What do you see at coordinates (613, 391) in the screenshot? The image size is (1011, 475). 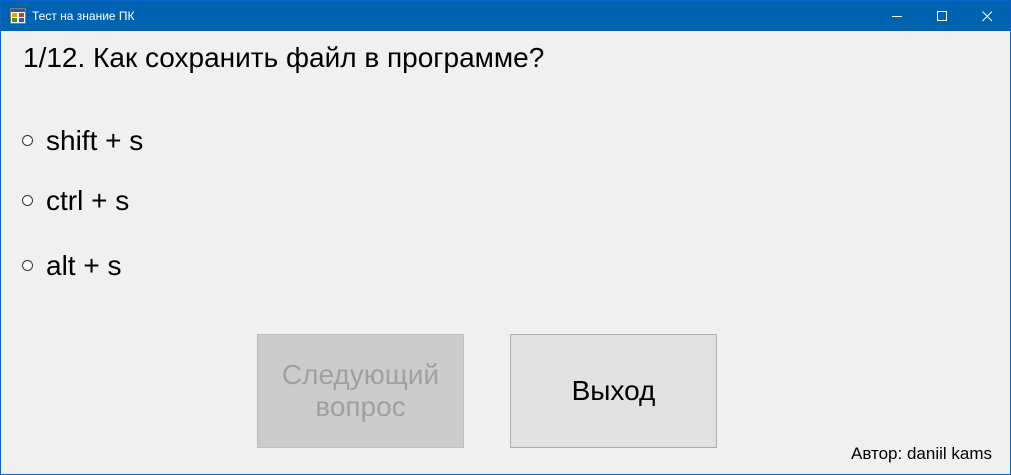 I see `exit-button: Выход` at bounding box center [613, 391].